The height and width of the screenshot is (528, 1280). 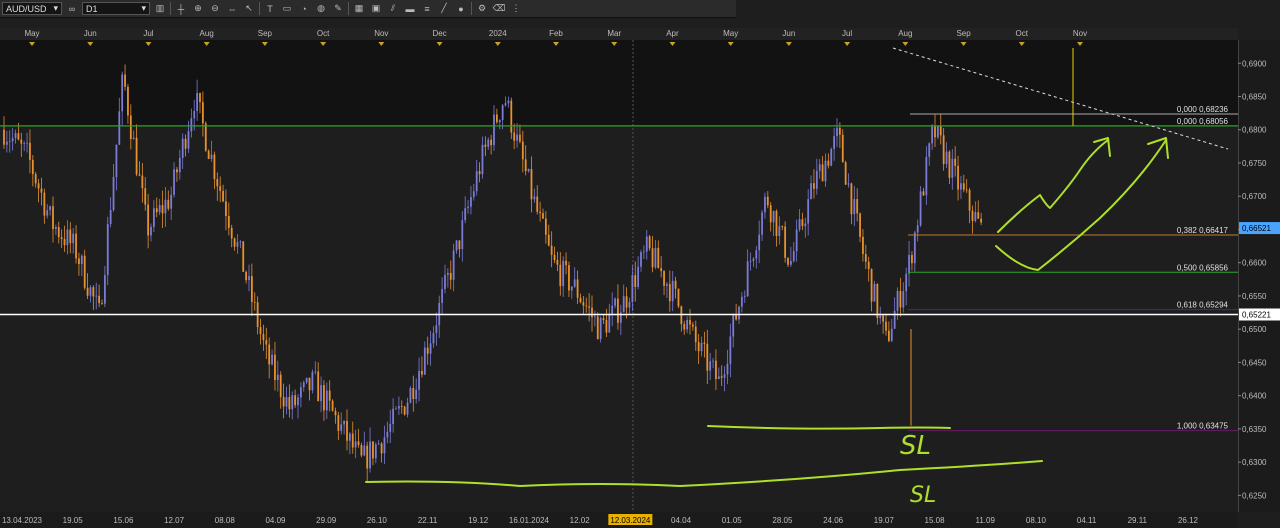 I want to click on top-month-label: Jun, so click(x=788, y=33).